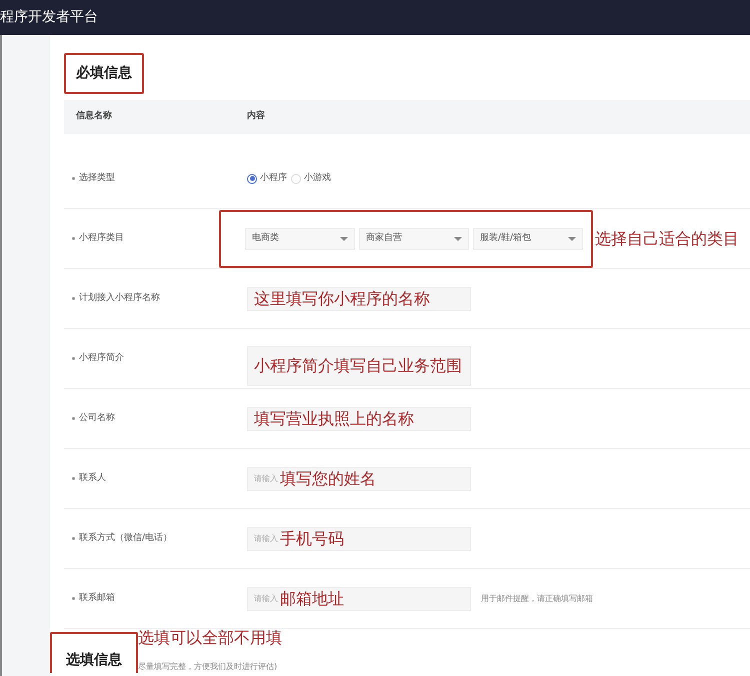  Describe the element at coordinates (92, 478) in the screenshot. I see `field-label: 联系人` at that location.